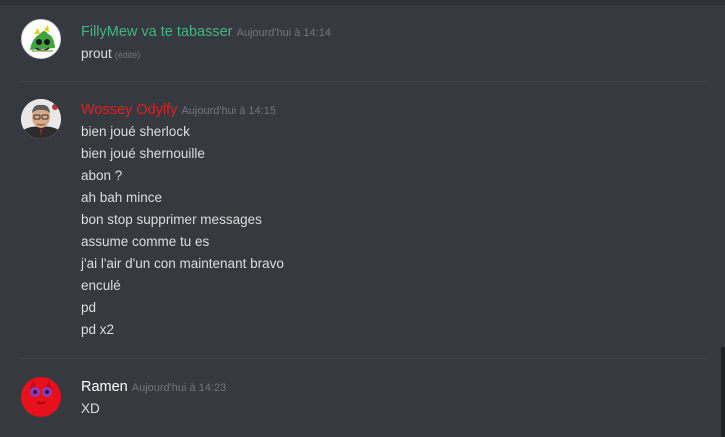 This screenshot has height=437, width=725. I want to click on scrollbar, so click(723, 392).